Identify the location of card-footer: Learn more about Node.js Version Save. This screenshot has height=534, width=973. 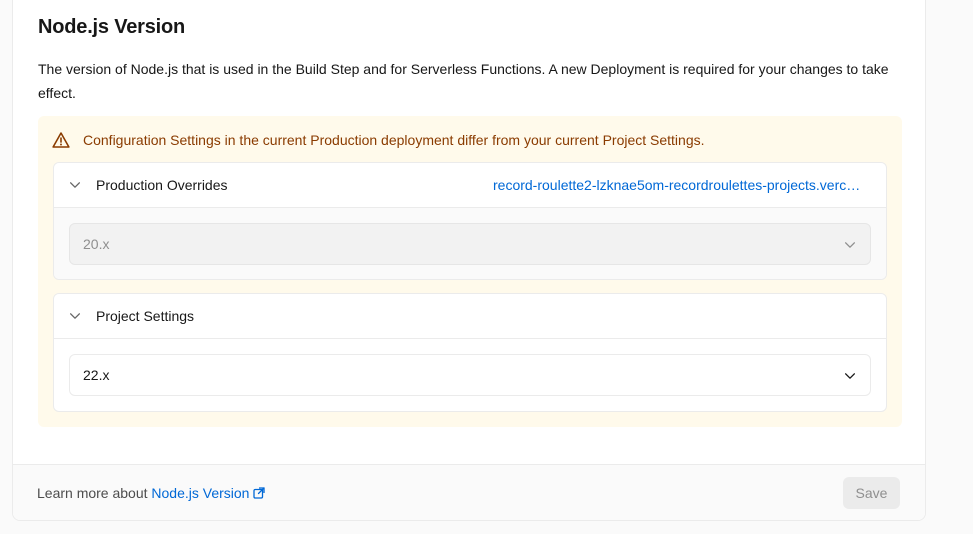
(469, 492).